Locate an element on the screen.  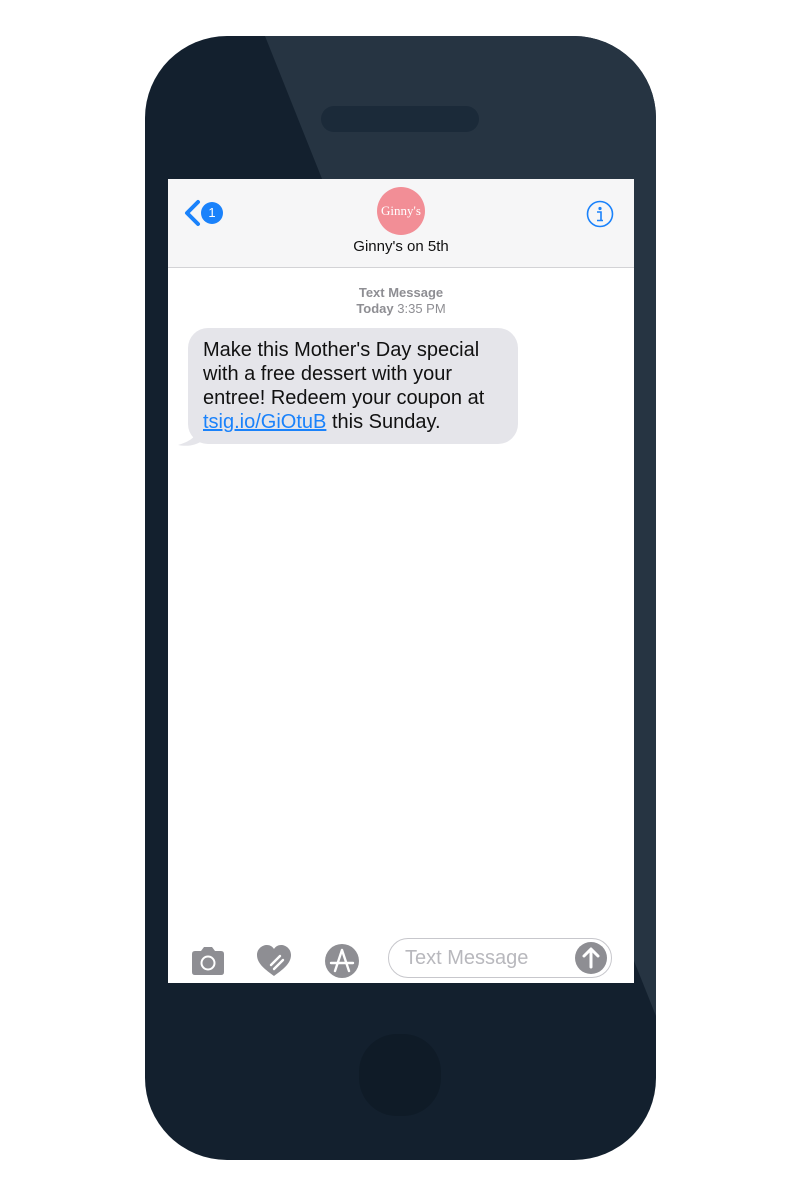
coupon-link: tsig.io/GiOtuB is located at coordinates (264, 422).